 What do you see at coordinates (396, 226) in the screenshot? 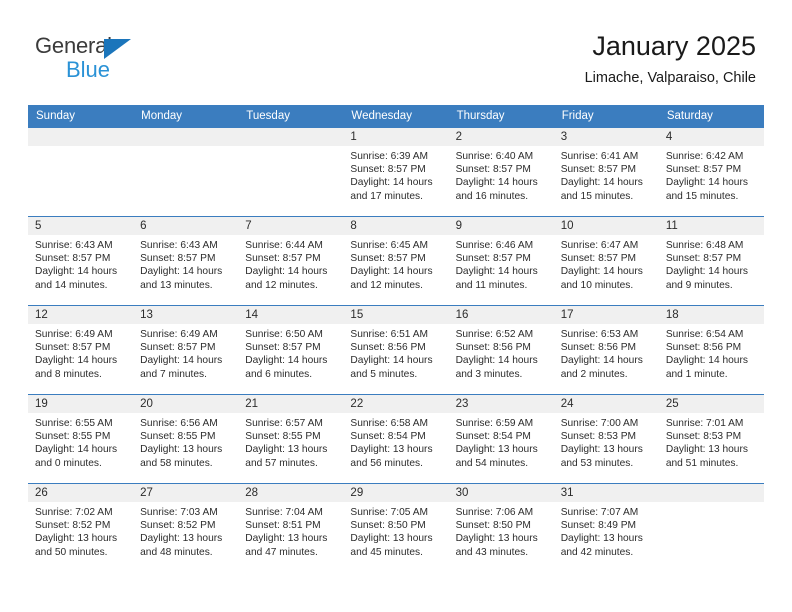
I see `day-number: 8` at bounding box center [396, 226].